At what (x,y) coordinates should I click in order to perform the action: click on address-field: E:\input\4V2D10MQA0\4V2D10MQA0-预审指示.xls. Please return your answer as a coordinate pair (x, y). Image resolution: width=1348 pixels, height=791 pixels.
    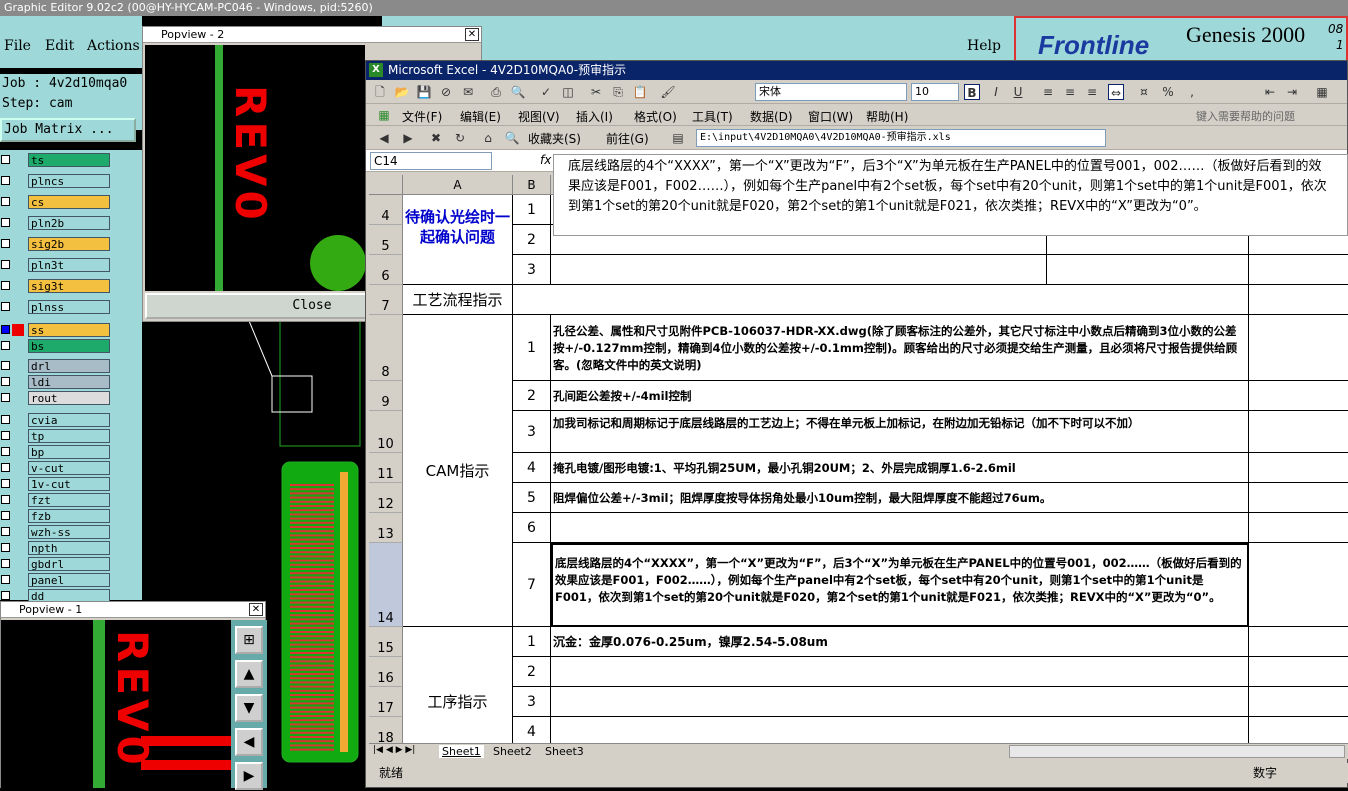
    Looking at the image, I should click on (901, 138).